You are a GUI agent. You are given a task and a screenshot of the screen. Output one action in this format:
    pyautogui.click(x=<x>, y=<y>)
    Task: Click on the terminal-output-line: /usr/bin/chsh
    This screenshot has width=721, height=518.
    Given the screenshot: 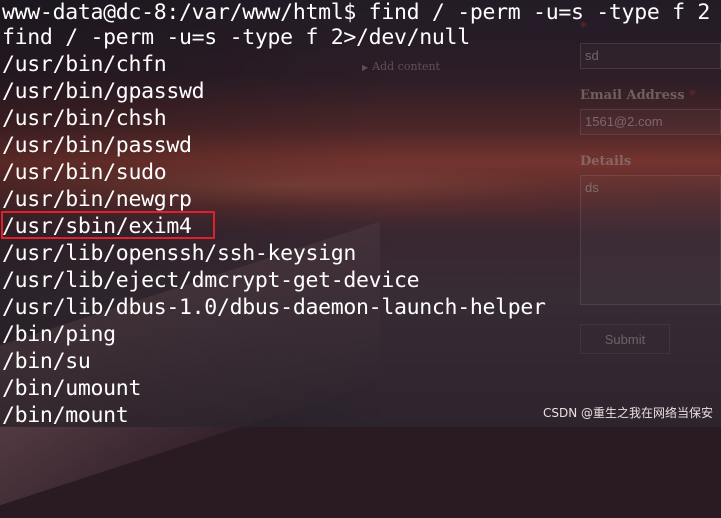 What is the action you would take?
    pyautogui.click(x=84, y=118)
    